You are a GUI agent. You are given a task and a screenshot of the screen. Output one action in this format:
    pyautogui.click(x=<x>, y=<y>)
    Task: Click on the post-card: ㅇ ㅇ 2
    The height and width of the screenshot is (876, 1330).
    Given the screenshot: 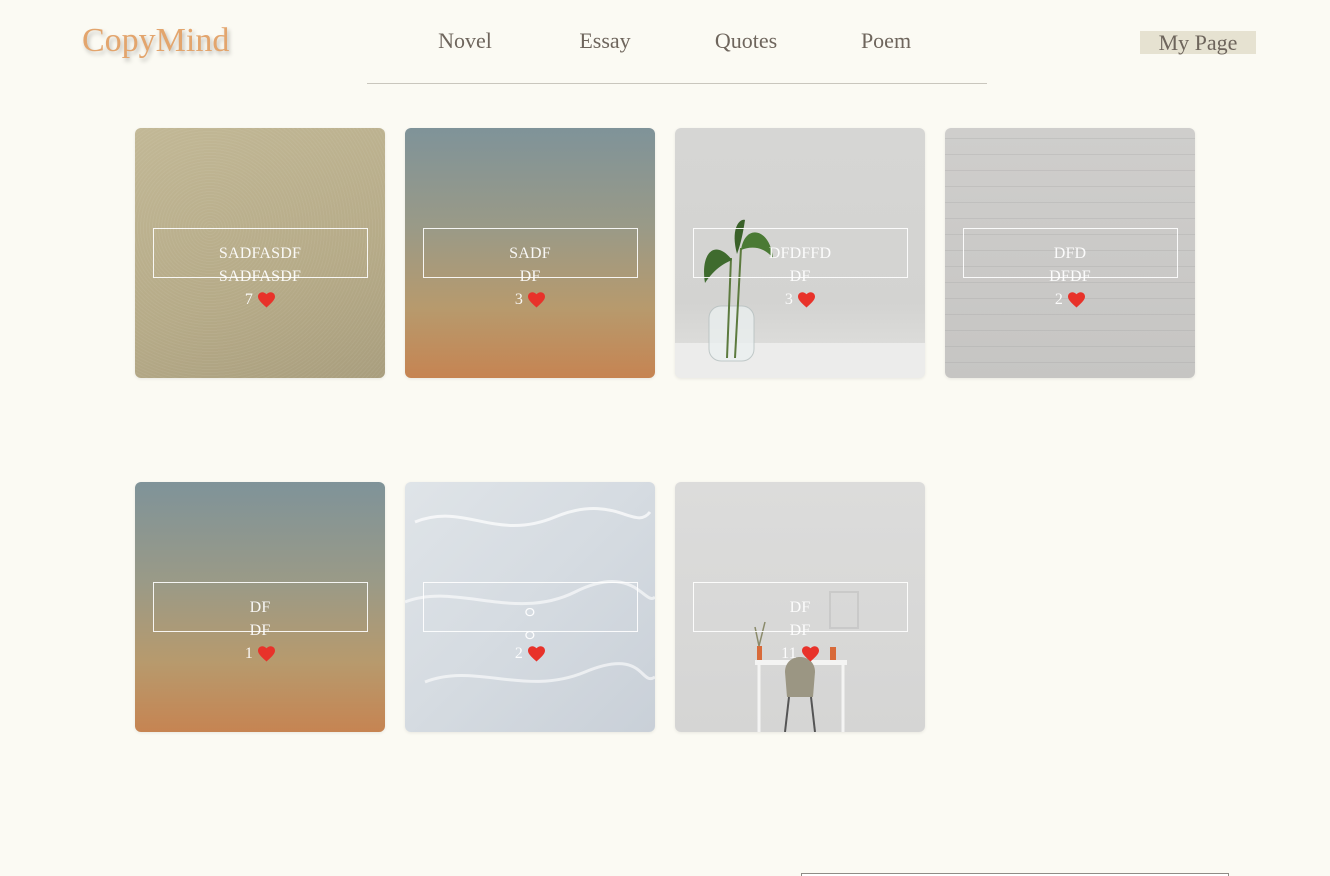 What is the action you would take?
    pyautogui.click(x=530, y=607)
    